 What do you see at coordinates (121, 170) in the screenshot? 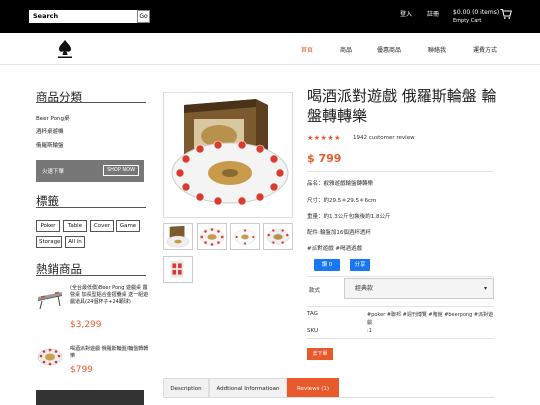
I see `shop-now-button: SHOP NOW` at bounding box center [121, 170].